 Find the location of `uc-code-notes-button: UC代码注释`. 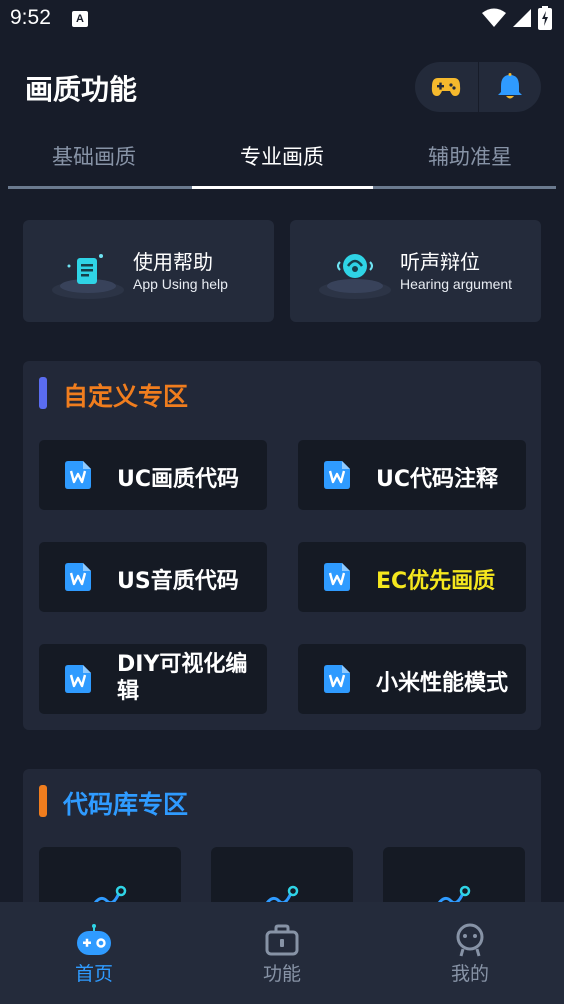

uc-code-notes-button: UC代码注释 is located at coordinates (412, 475).